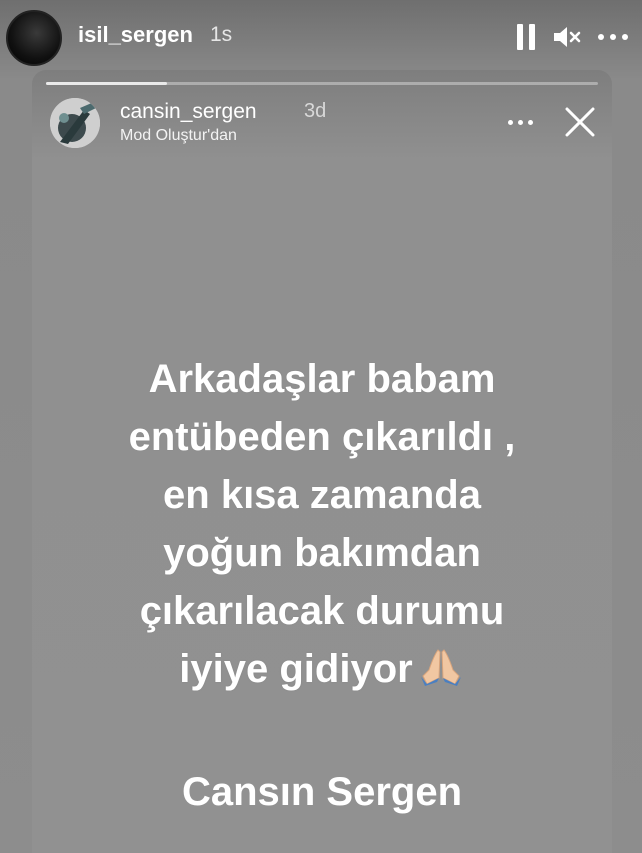 The height and width of the screenshot is (853, 642). I want to click on story-username: isil_sergen, so click(135, 35).